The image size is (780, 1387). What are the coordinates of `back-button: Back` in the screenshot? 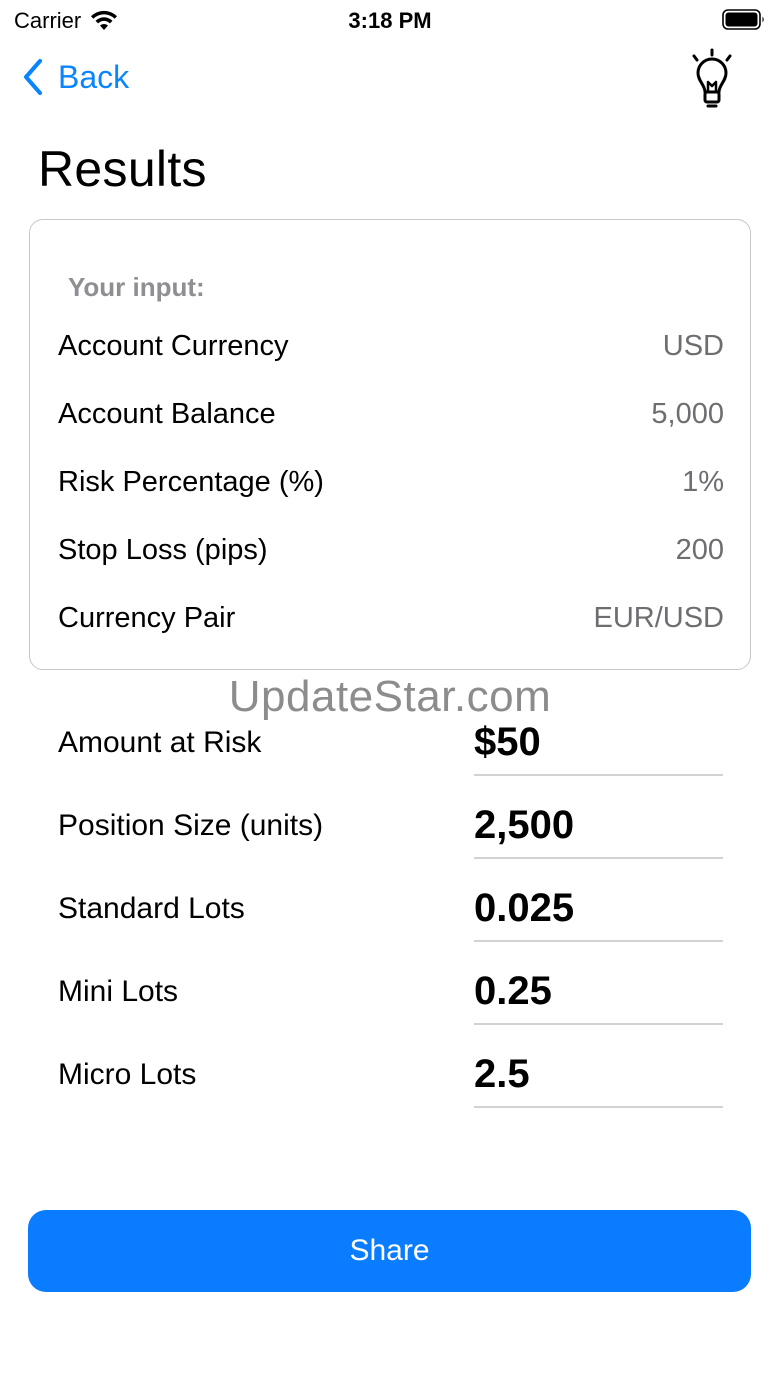 It's located at (75, 77).